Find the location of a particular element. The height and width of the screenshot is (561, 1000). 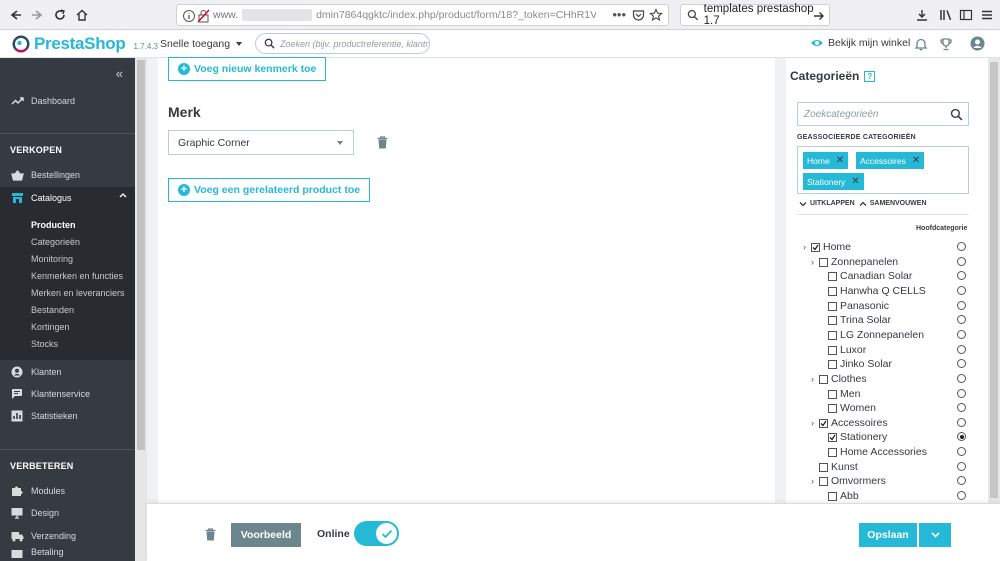

collapse-sidebar-icon: « is located at coordinates (119, 73).